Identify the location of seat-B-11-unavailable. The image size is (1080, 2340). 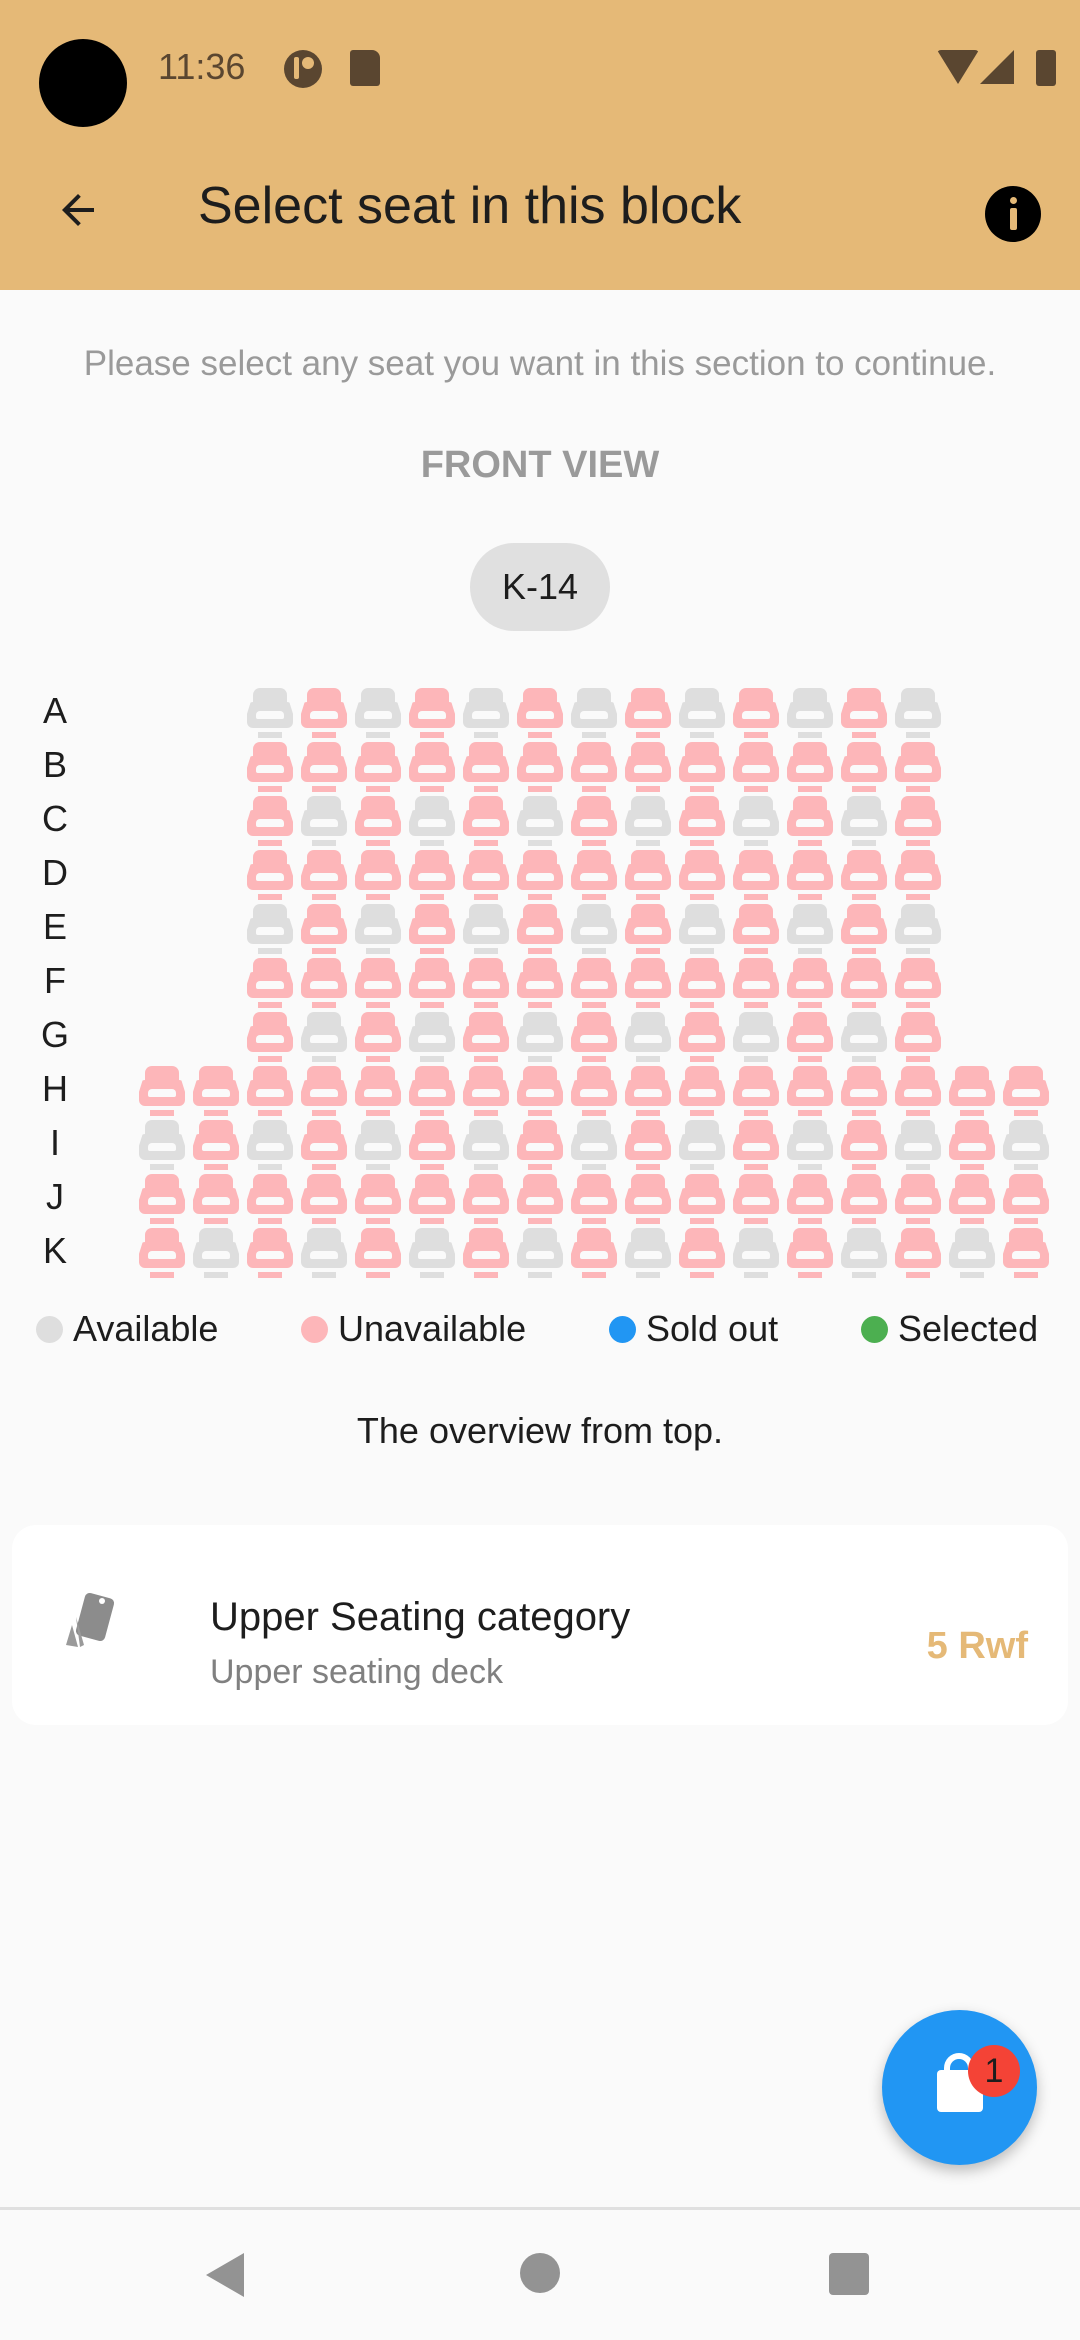
(702, 767).